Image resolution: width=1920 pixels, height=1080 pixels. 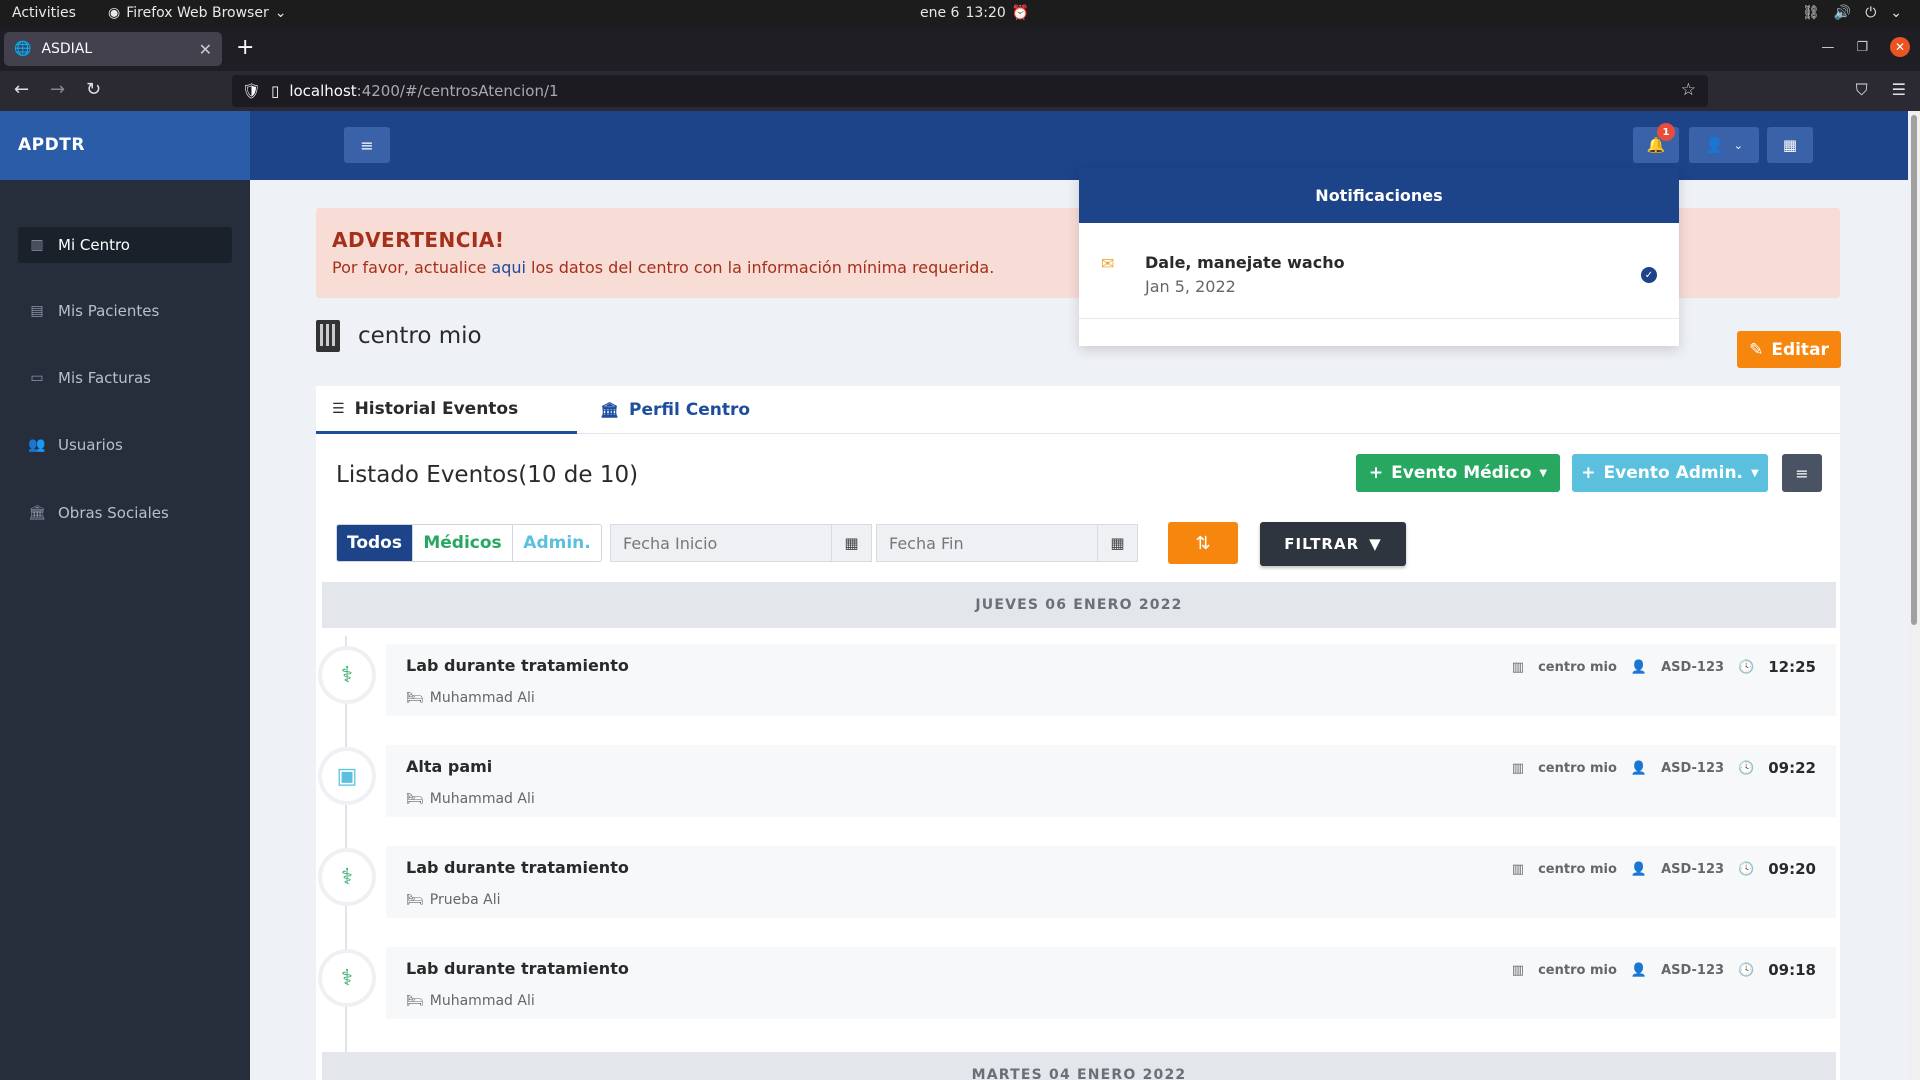 I want to click on browser-toolbar-icons: ⛉ ☰, so click(x=1881, y=90).